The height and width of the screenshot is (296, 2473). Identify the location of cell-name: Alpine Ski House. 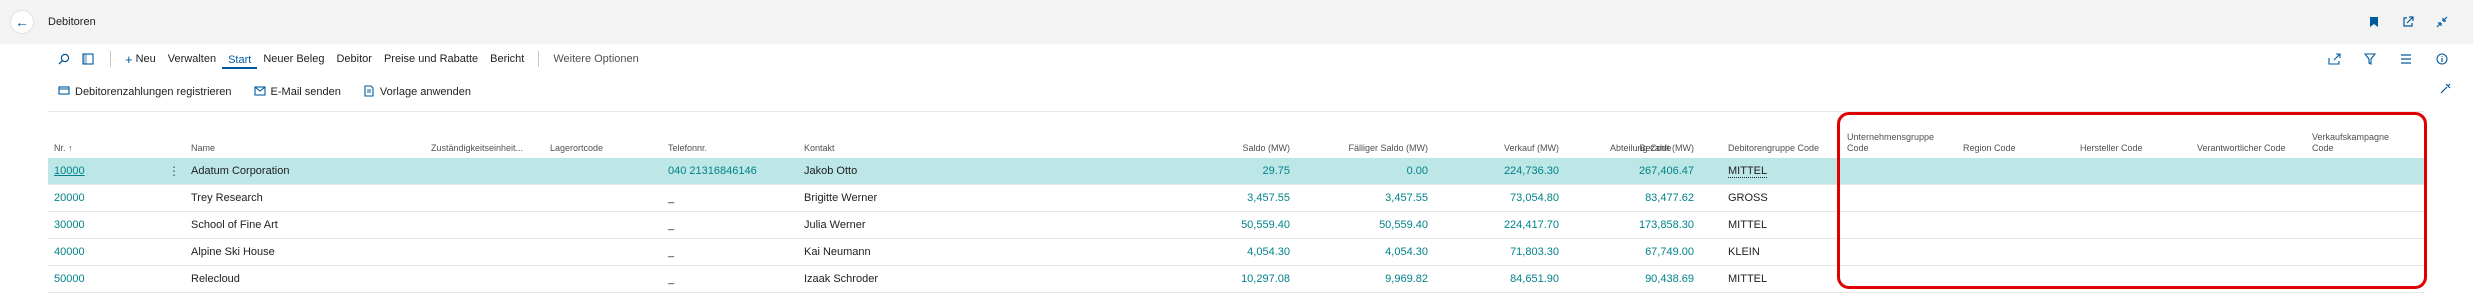
(233, 252).